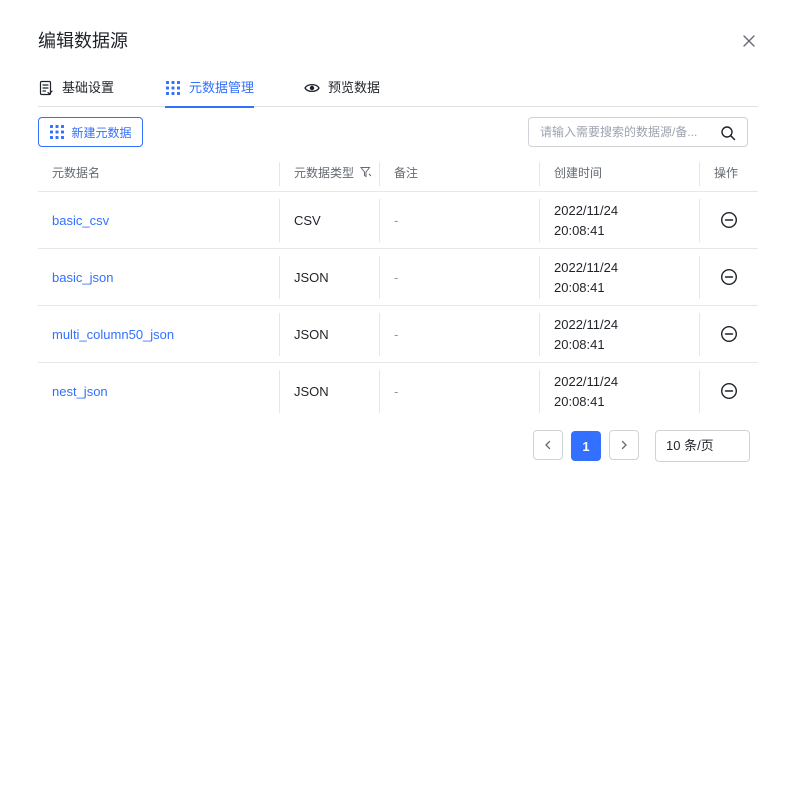 The height and width of the screenshot is (809, 797). Describe the element at coordinates (82, 277) in the screenshot. I see `metadata-name-link: basic_json` at that location.